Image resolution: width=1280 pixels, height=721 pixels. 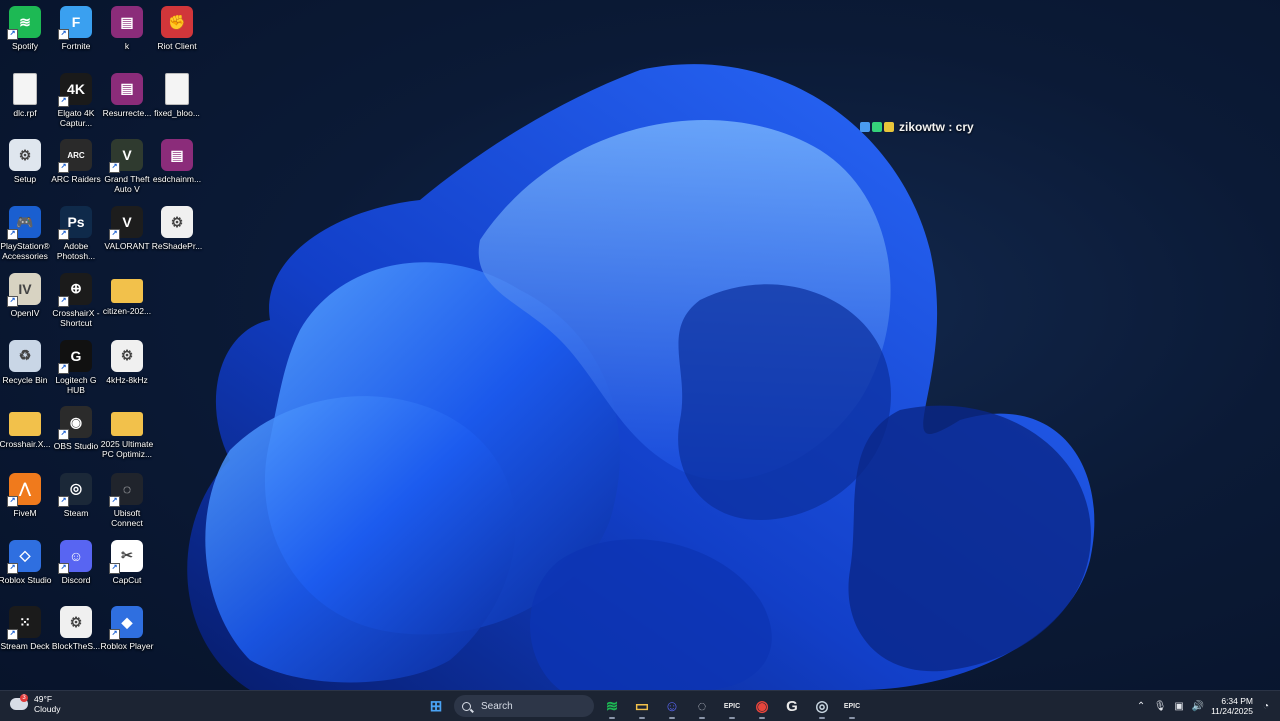 What do you see at coordinates (1237, 701) in the screenshot?
I see `clock-time: 6:34 PM` at bounding box center [1237, 701].